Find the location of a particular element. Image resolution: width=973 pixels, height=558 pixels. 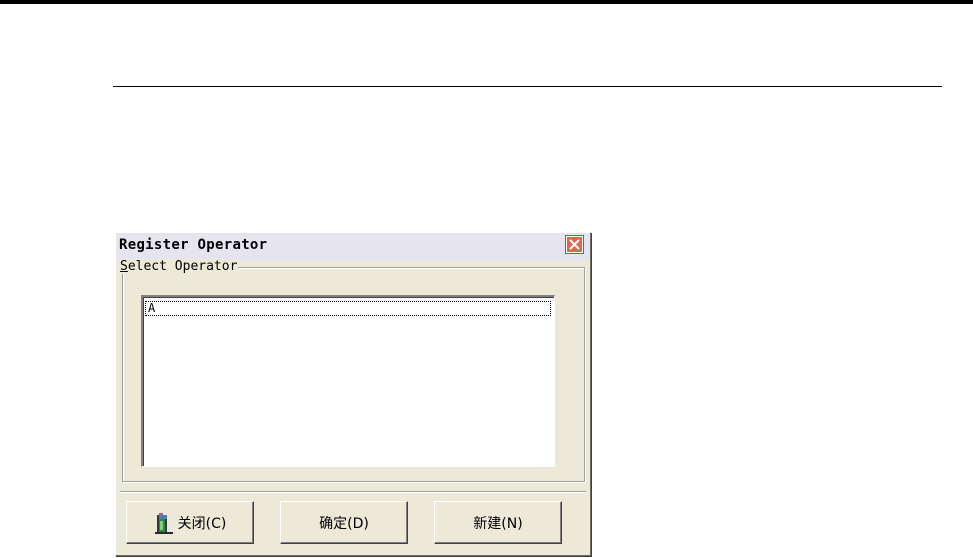

confirm-button-label: 确定(D) is located at coordinates (344, 523).